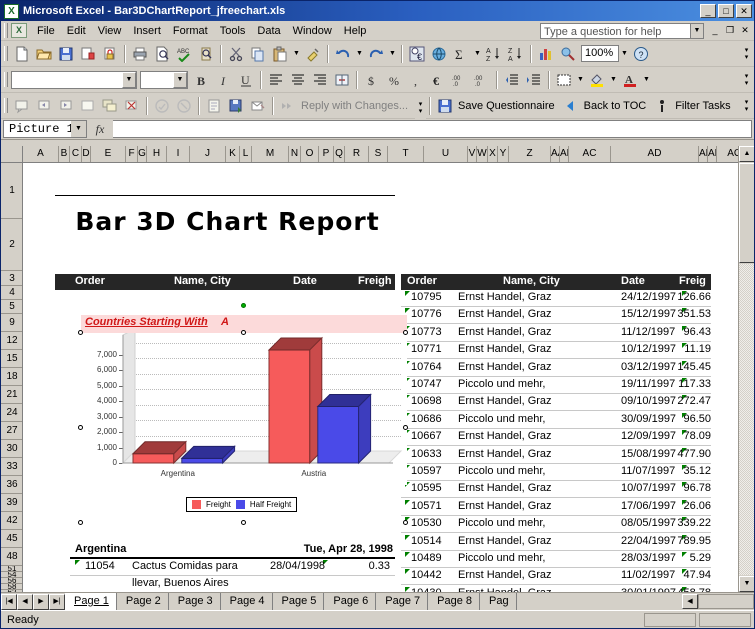 The height and width of the screenshot is (629, 755). Describe the element at coordinates (718, 601) in the screenshot. I see `horizontal-scrollbar: ◀` at that location.